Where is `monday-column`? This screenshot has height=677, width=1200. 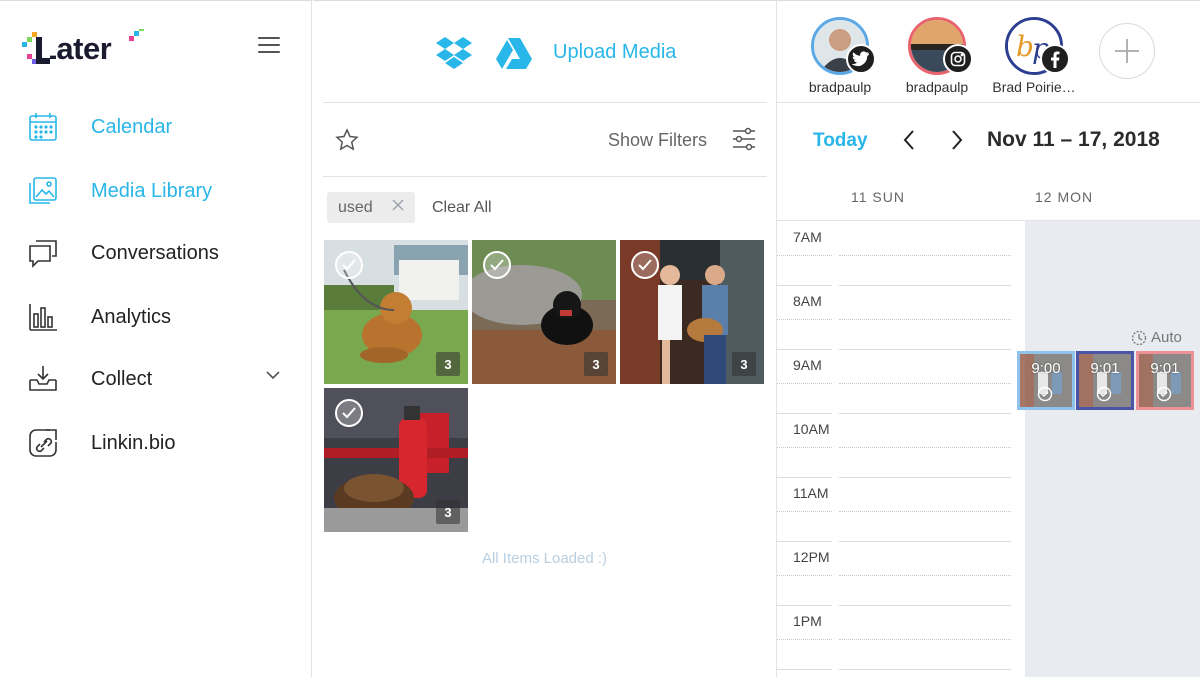 monday-column is located at coordinates (1112, 449).